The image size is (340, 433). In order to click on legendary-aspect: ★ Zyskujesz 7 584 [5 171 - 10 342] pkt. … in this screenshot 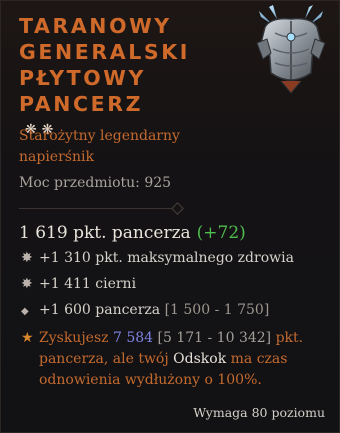, I will do `click(171, 359)`.